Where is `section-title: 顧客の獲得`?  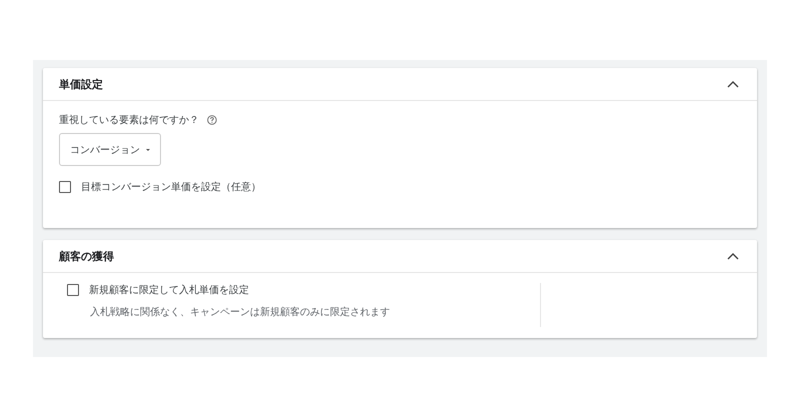 section-title: 顧客の獲得 is located at coordinates (86, 256).